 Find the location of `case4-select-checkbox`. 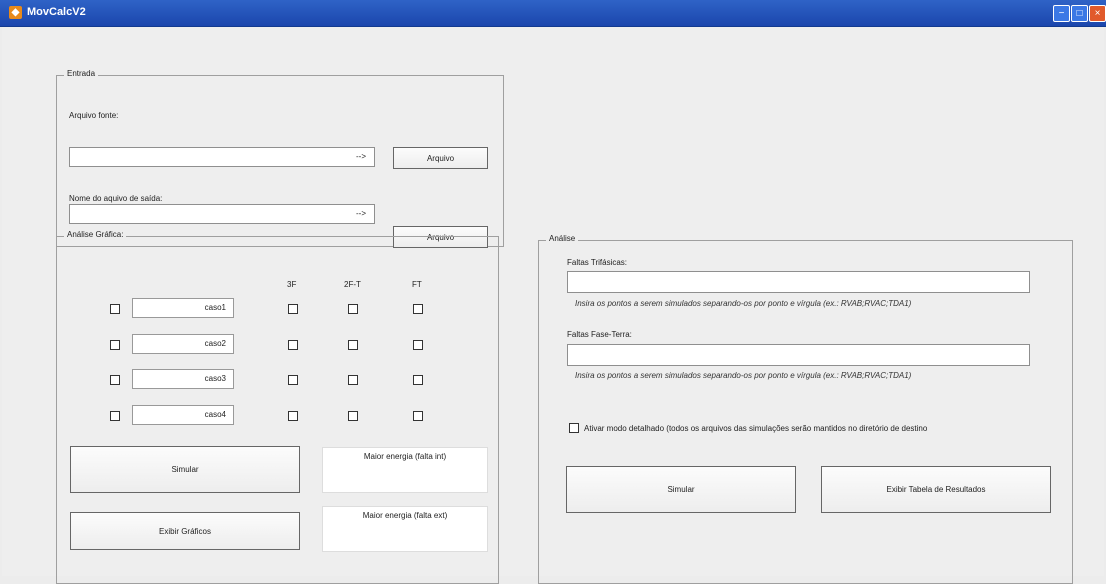

case4-select-checkbox is located at coordinates (115, 416).